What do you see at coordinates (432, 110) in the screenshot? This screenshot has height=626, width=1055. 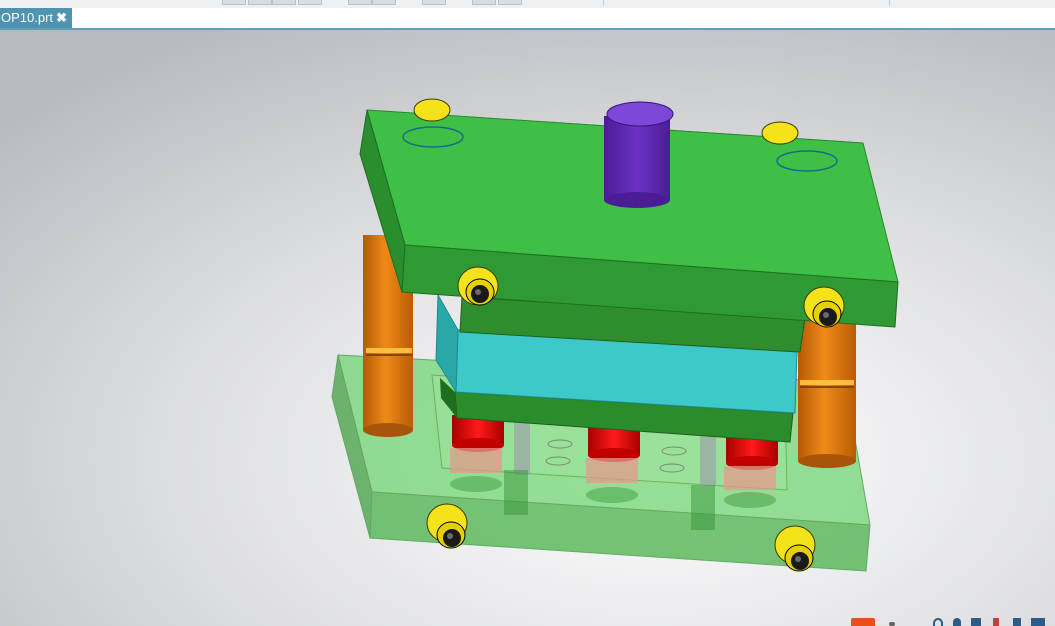 I see `bushing-top-left` at bounding box center [432, 110].